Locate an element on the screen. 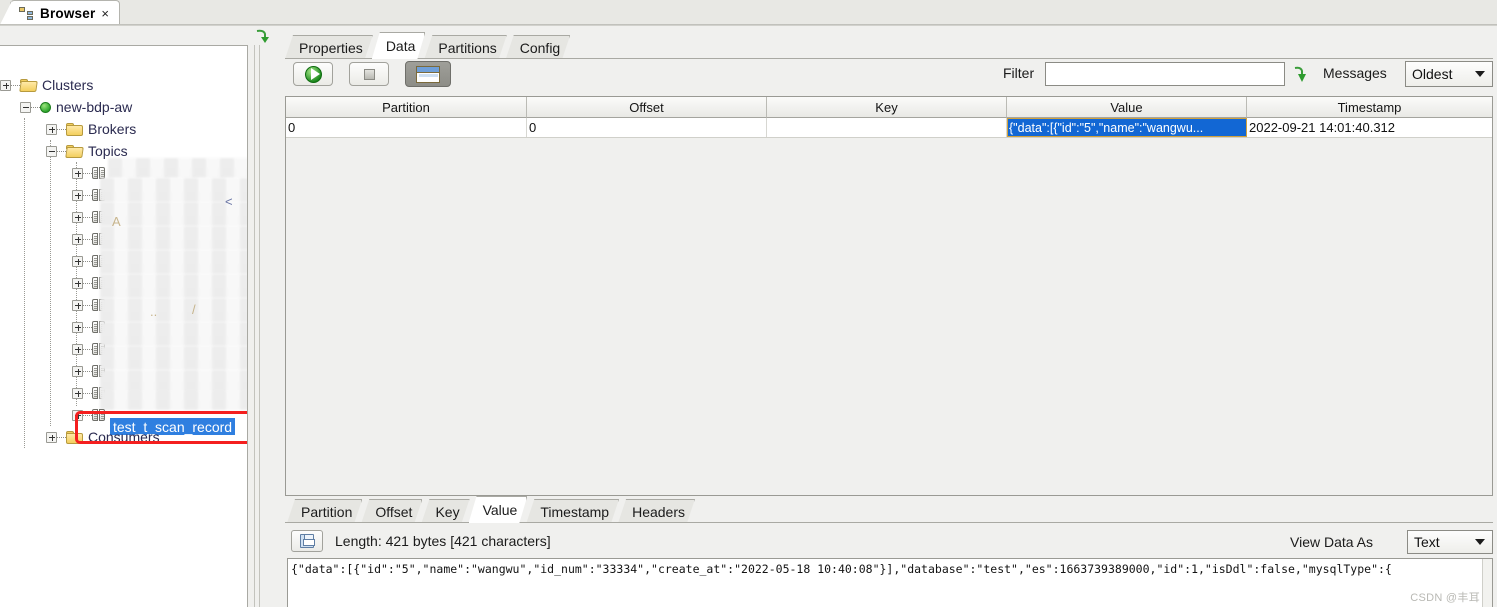  tree-node-brokers: Brokers is located at coordinates (91, 129).